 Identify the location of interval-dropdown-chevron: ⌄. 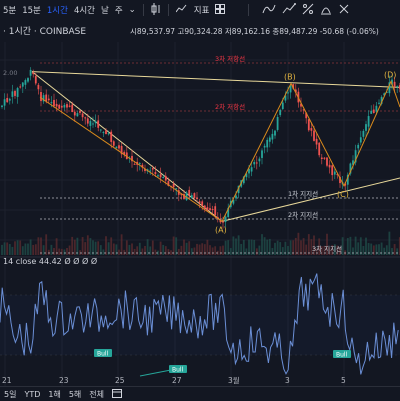
(132, 10).